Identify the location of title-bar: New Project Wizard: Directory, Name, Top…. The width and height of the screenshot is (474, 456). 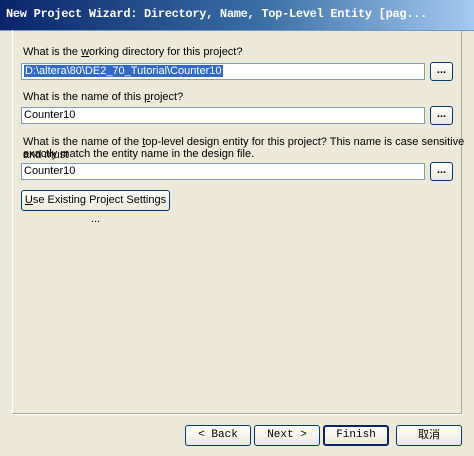
(237, 15).